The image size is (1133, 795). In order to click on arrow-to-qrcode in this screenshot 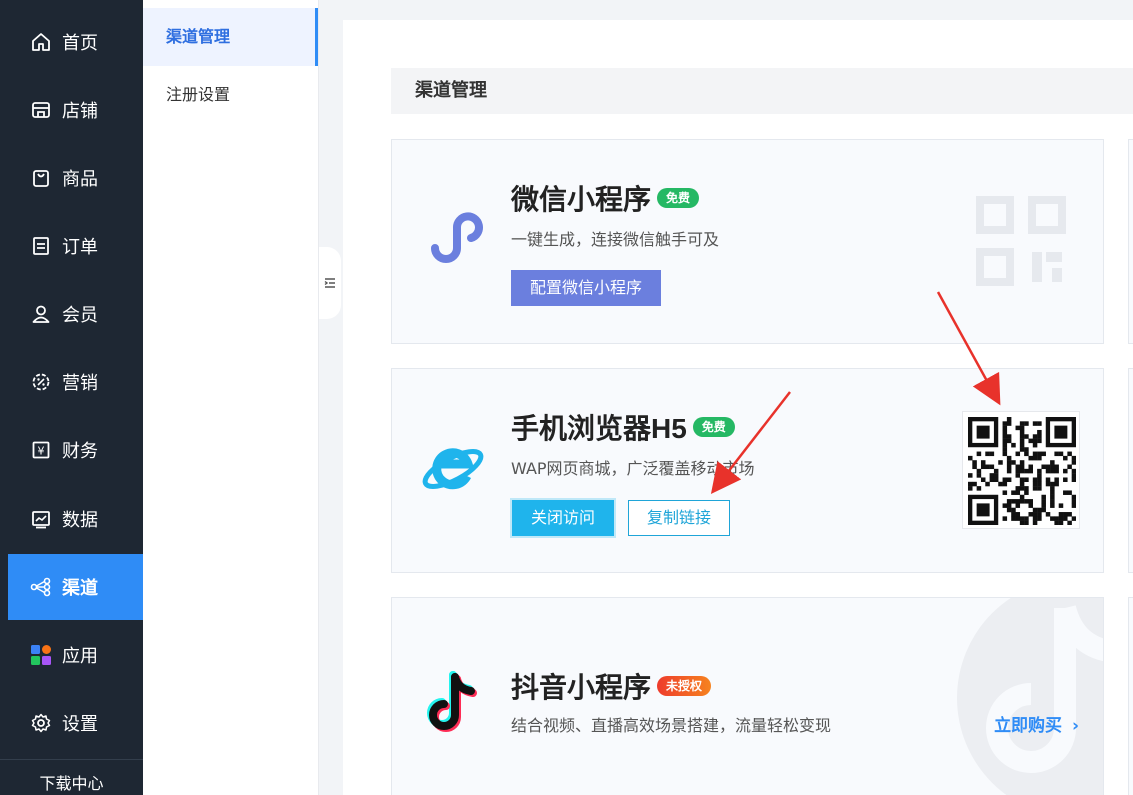, I will do `click(968, 348)`.